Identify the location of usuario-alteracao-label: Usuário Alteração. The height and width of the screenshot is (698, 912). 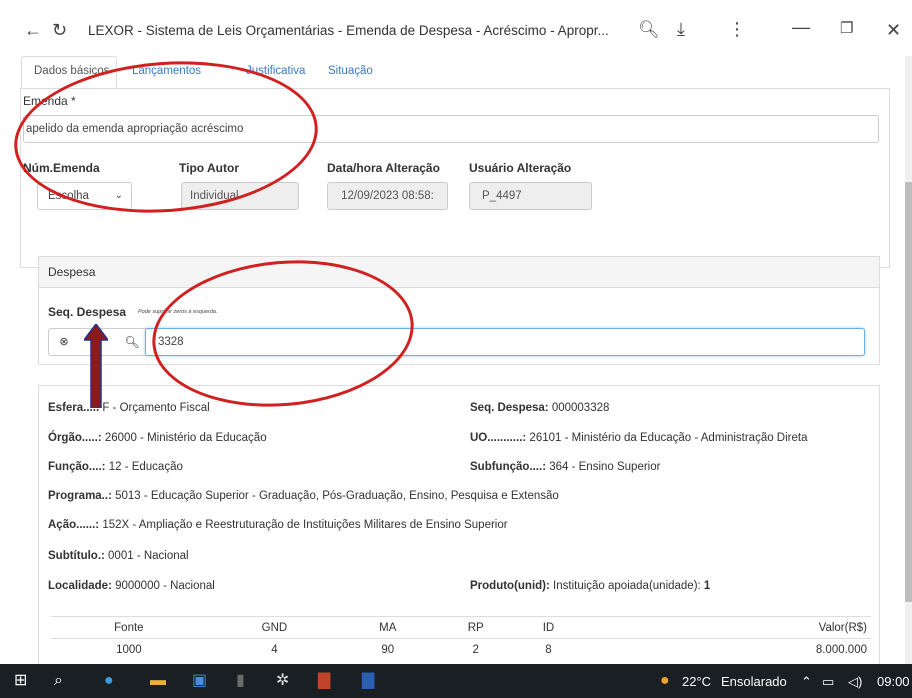
(520, 168).